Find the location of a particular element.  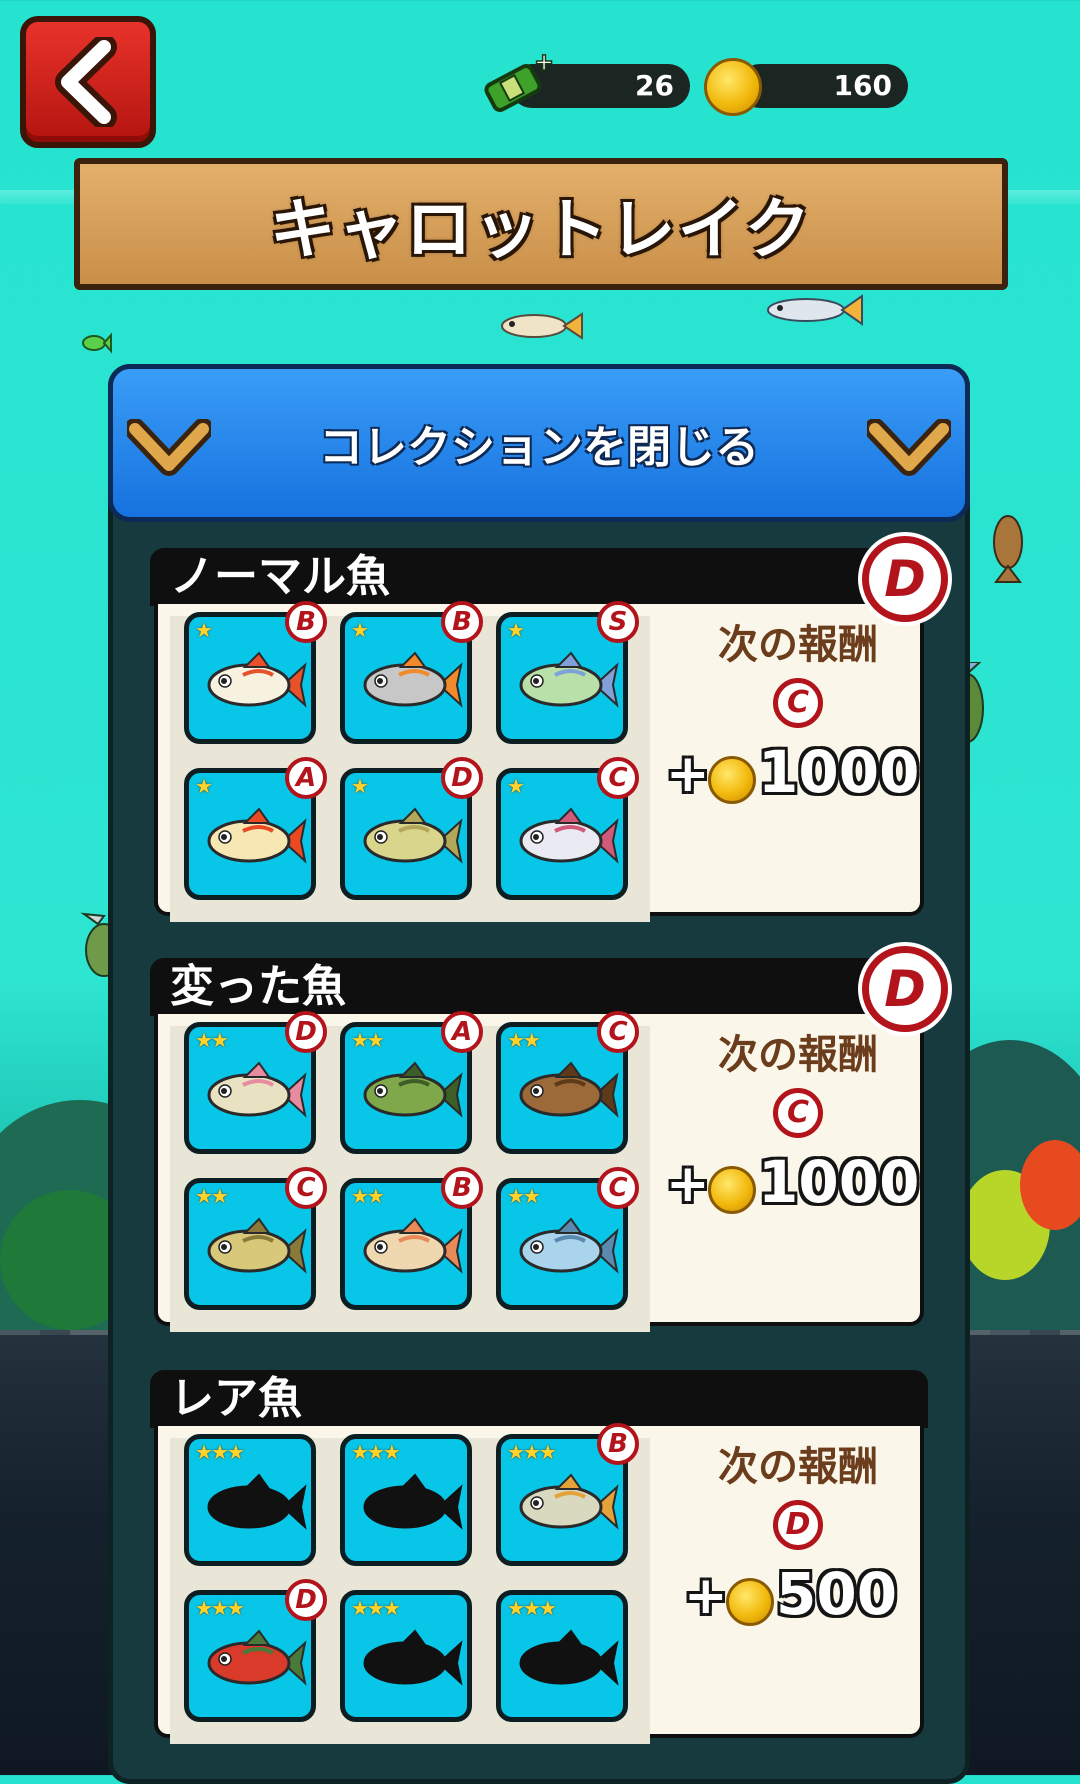

page-title: キャロットレイク is located at coordinates (541, 229).